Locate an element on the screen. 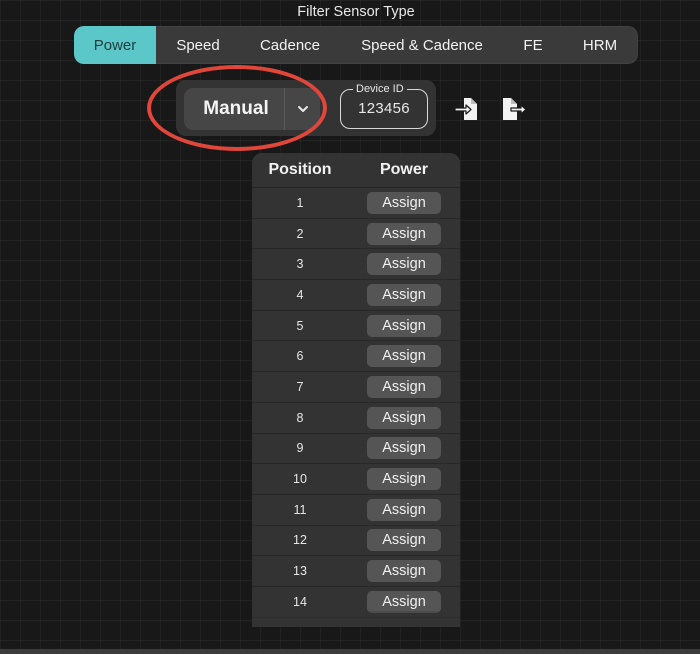 This screenshot has width=700, height=654. table-row: 11 Assign is located at coordinates (356, 510).